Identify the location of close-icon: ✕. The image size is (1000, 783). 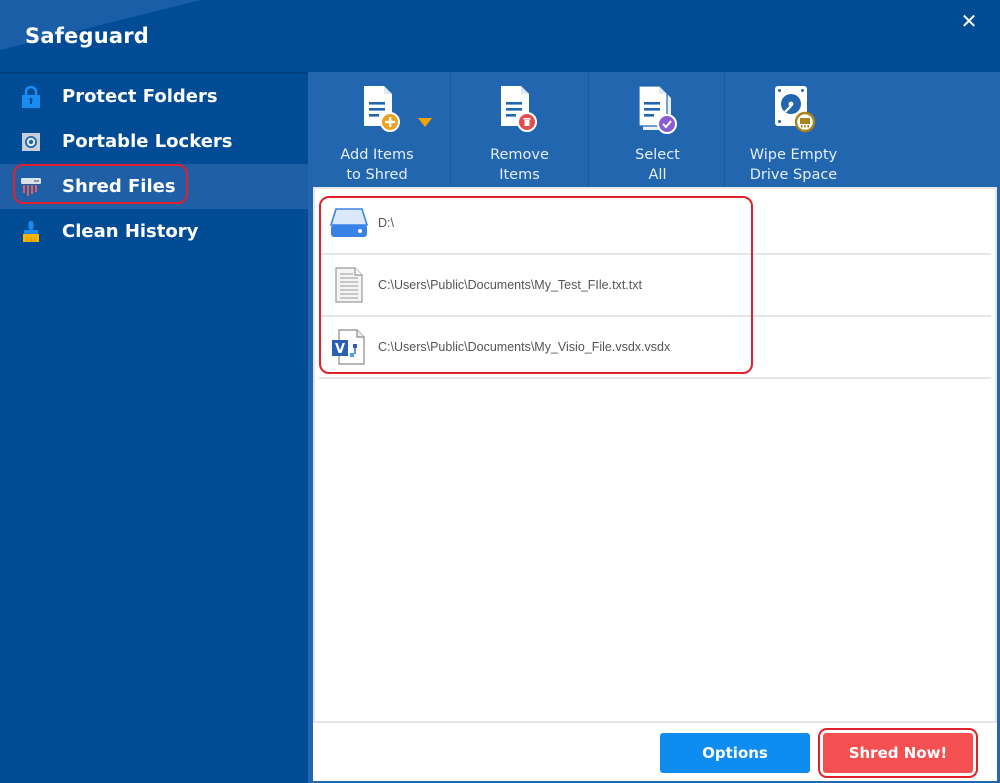
(969, 21).